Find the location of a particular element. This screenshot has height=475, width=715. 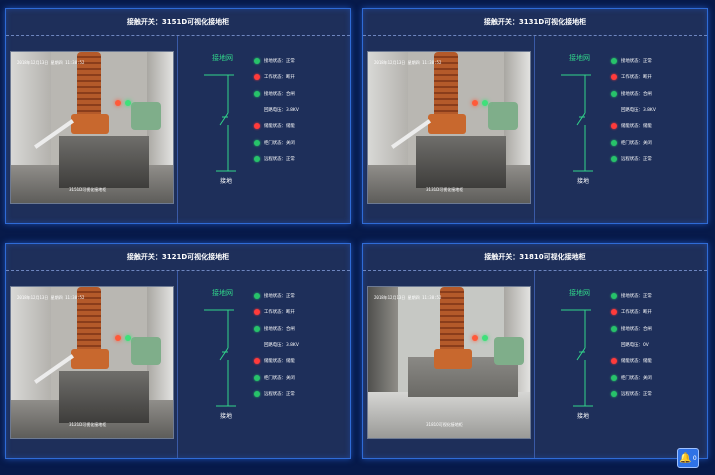

camera-feed: 2018年12月13日 星期四 11:38:52 3131D可视化接地柜 is located at coordinates (449, 127).